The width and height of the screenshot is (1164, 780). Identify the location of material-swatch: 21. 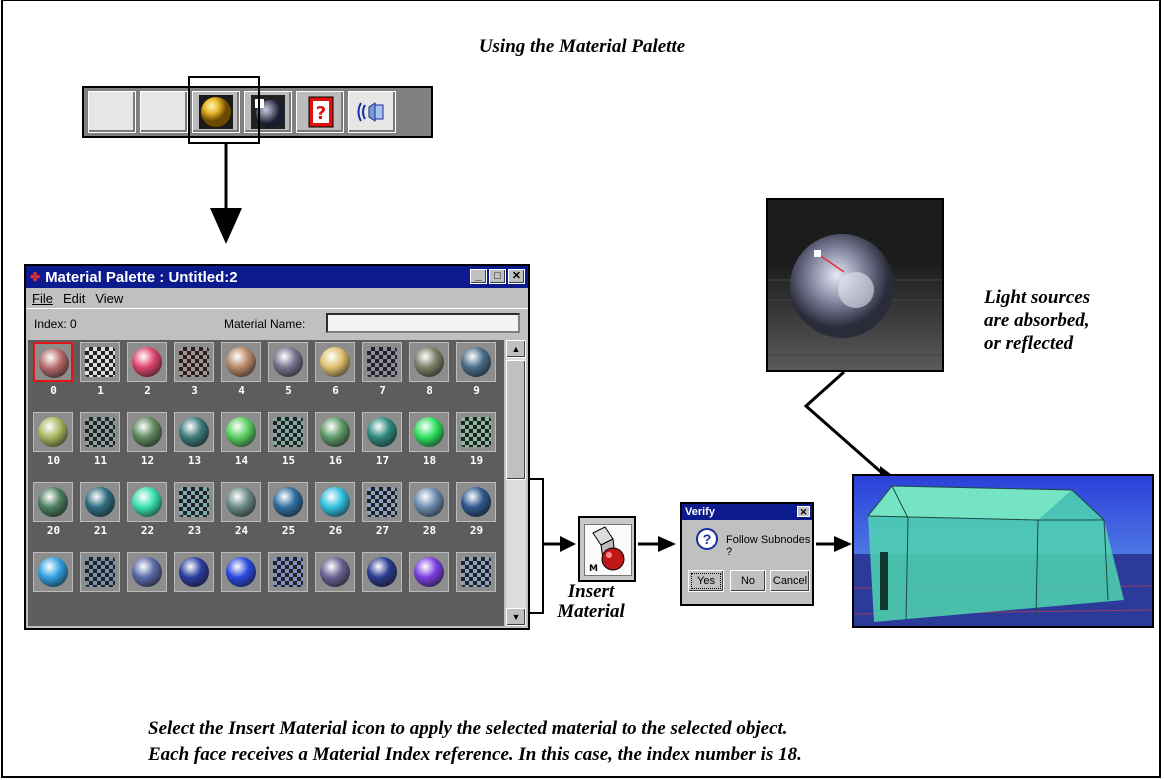
(100, 517).